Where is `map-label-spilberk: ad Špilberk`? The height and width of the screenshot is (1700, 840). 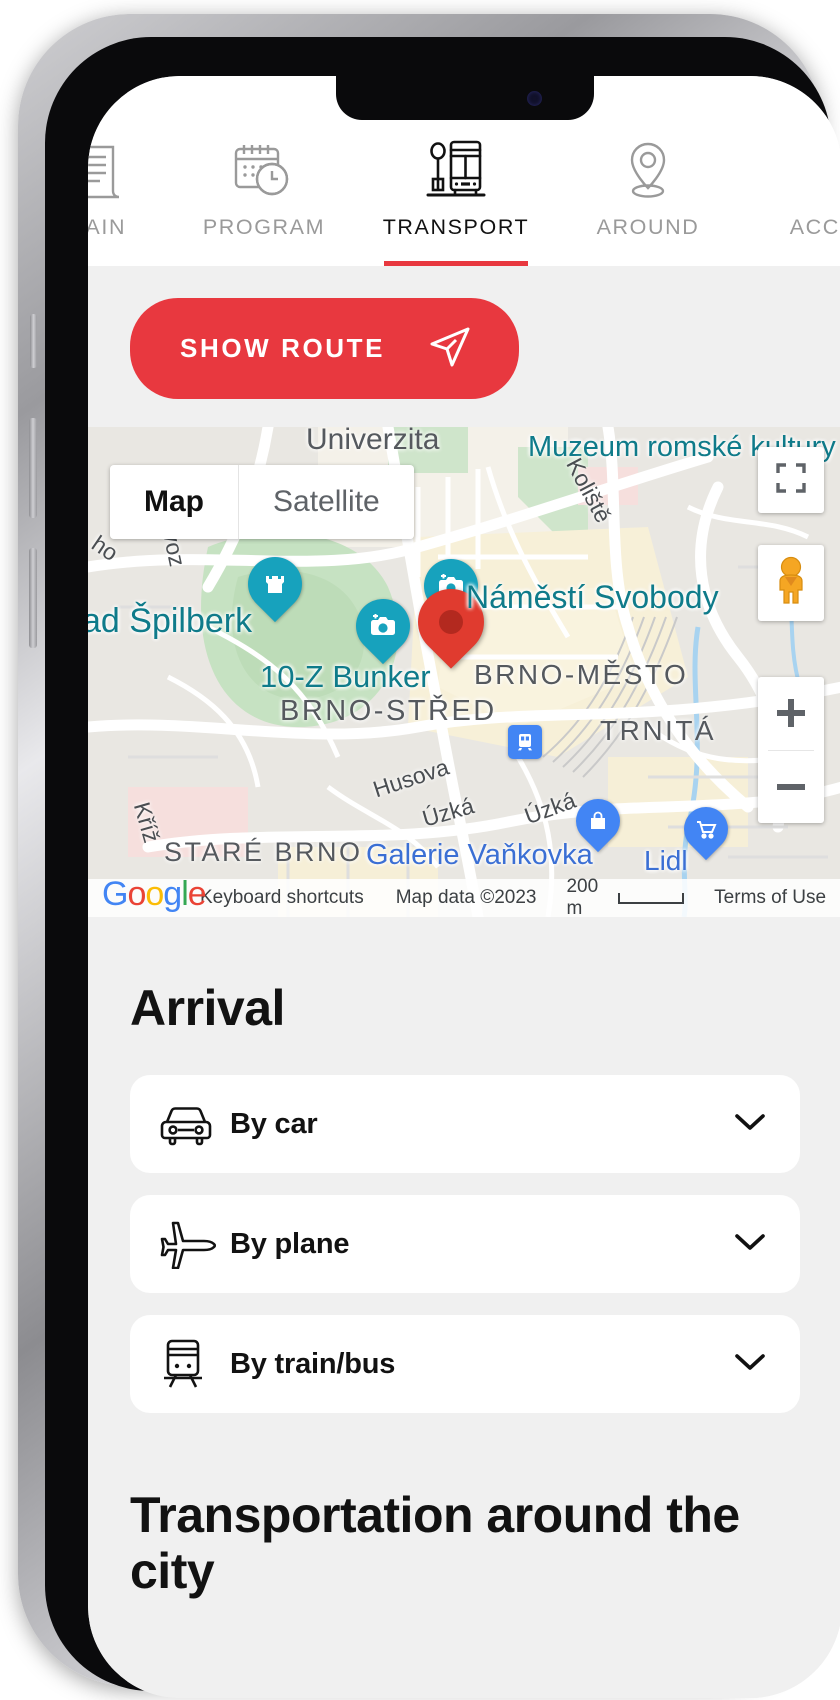 map-label-spilberk: ad Špilberk is located at coordinates (170, 621).